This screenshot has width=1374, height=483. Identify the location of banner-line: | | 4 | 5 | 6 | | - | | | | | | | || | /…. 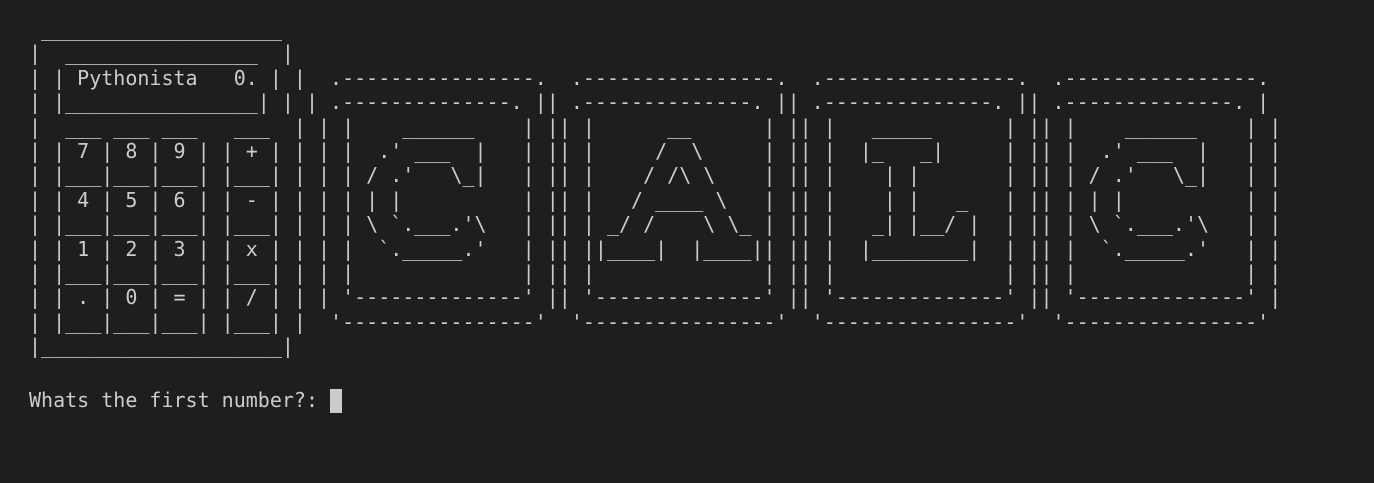
(655, 199).